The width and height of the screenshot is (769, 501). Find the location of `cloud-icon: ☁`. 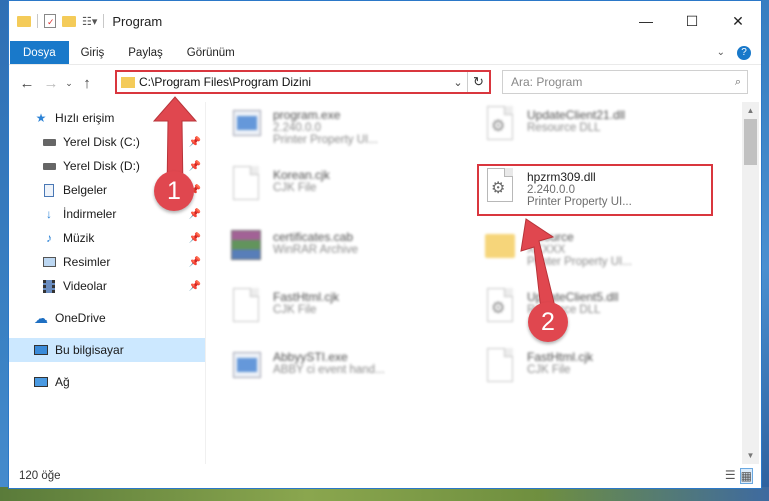

cloud-icon: ☁ is located at coordinates (41, 317).